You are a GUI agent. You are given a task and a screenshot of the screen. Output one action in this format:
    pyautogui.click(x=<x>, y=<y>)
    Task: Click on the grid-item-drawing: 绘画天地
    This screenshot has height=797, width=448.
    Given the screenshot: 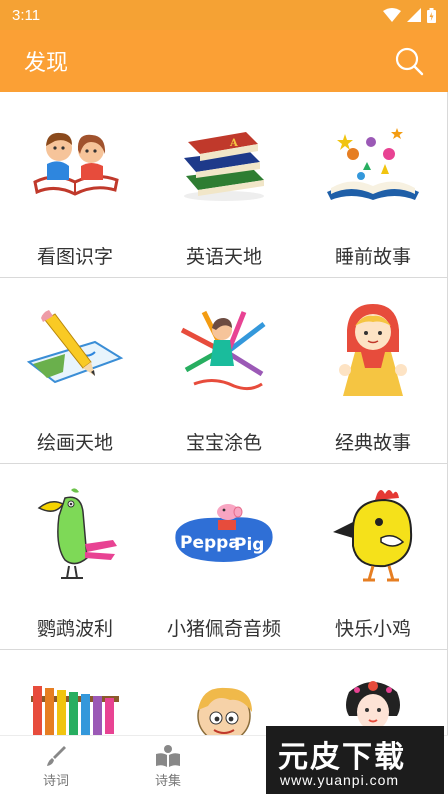 What is the action you would take?
    pyautogui.click(x=75, y=371)
    